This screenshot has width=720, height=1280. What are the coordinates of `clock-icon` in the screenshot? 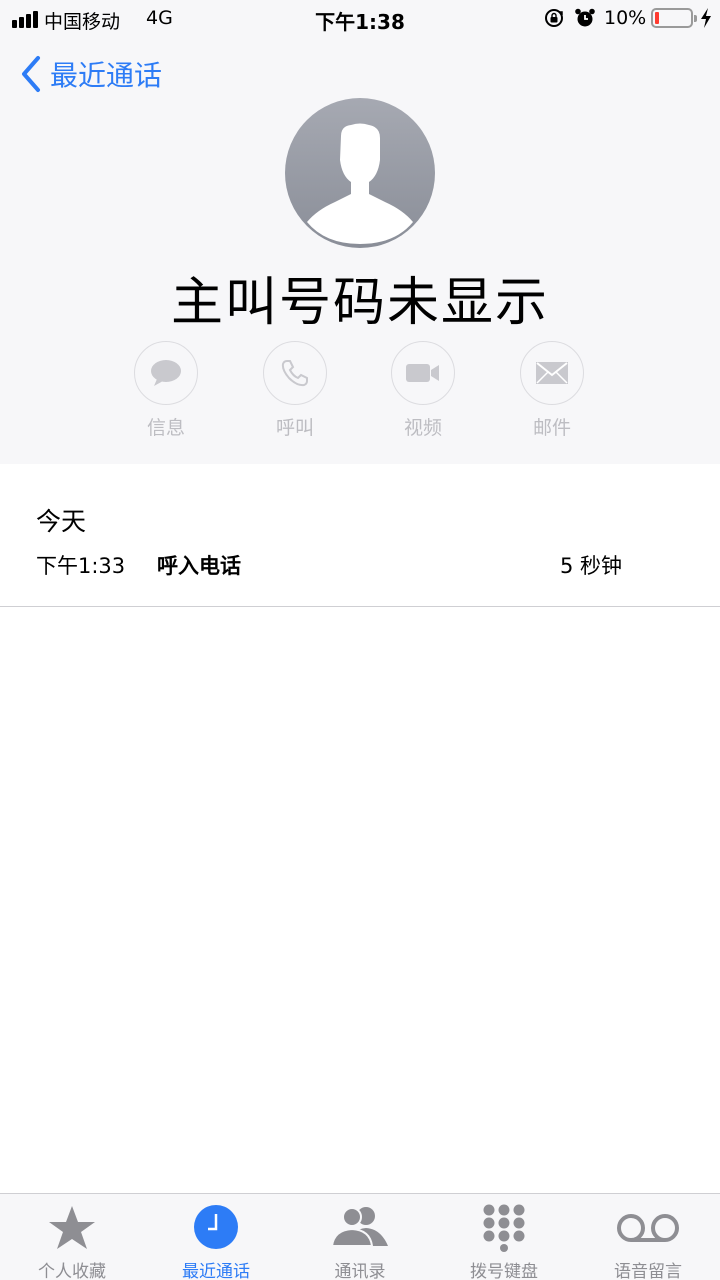 It's located at (216, 1227).